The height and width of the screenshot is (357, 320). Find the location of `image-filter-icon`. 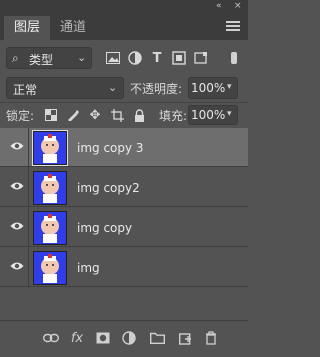

image-filter-icon is located at coordinates (113, 58).